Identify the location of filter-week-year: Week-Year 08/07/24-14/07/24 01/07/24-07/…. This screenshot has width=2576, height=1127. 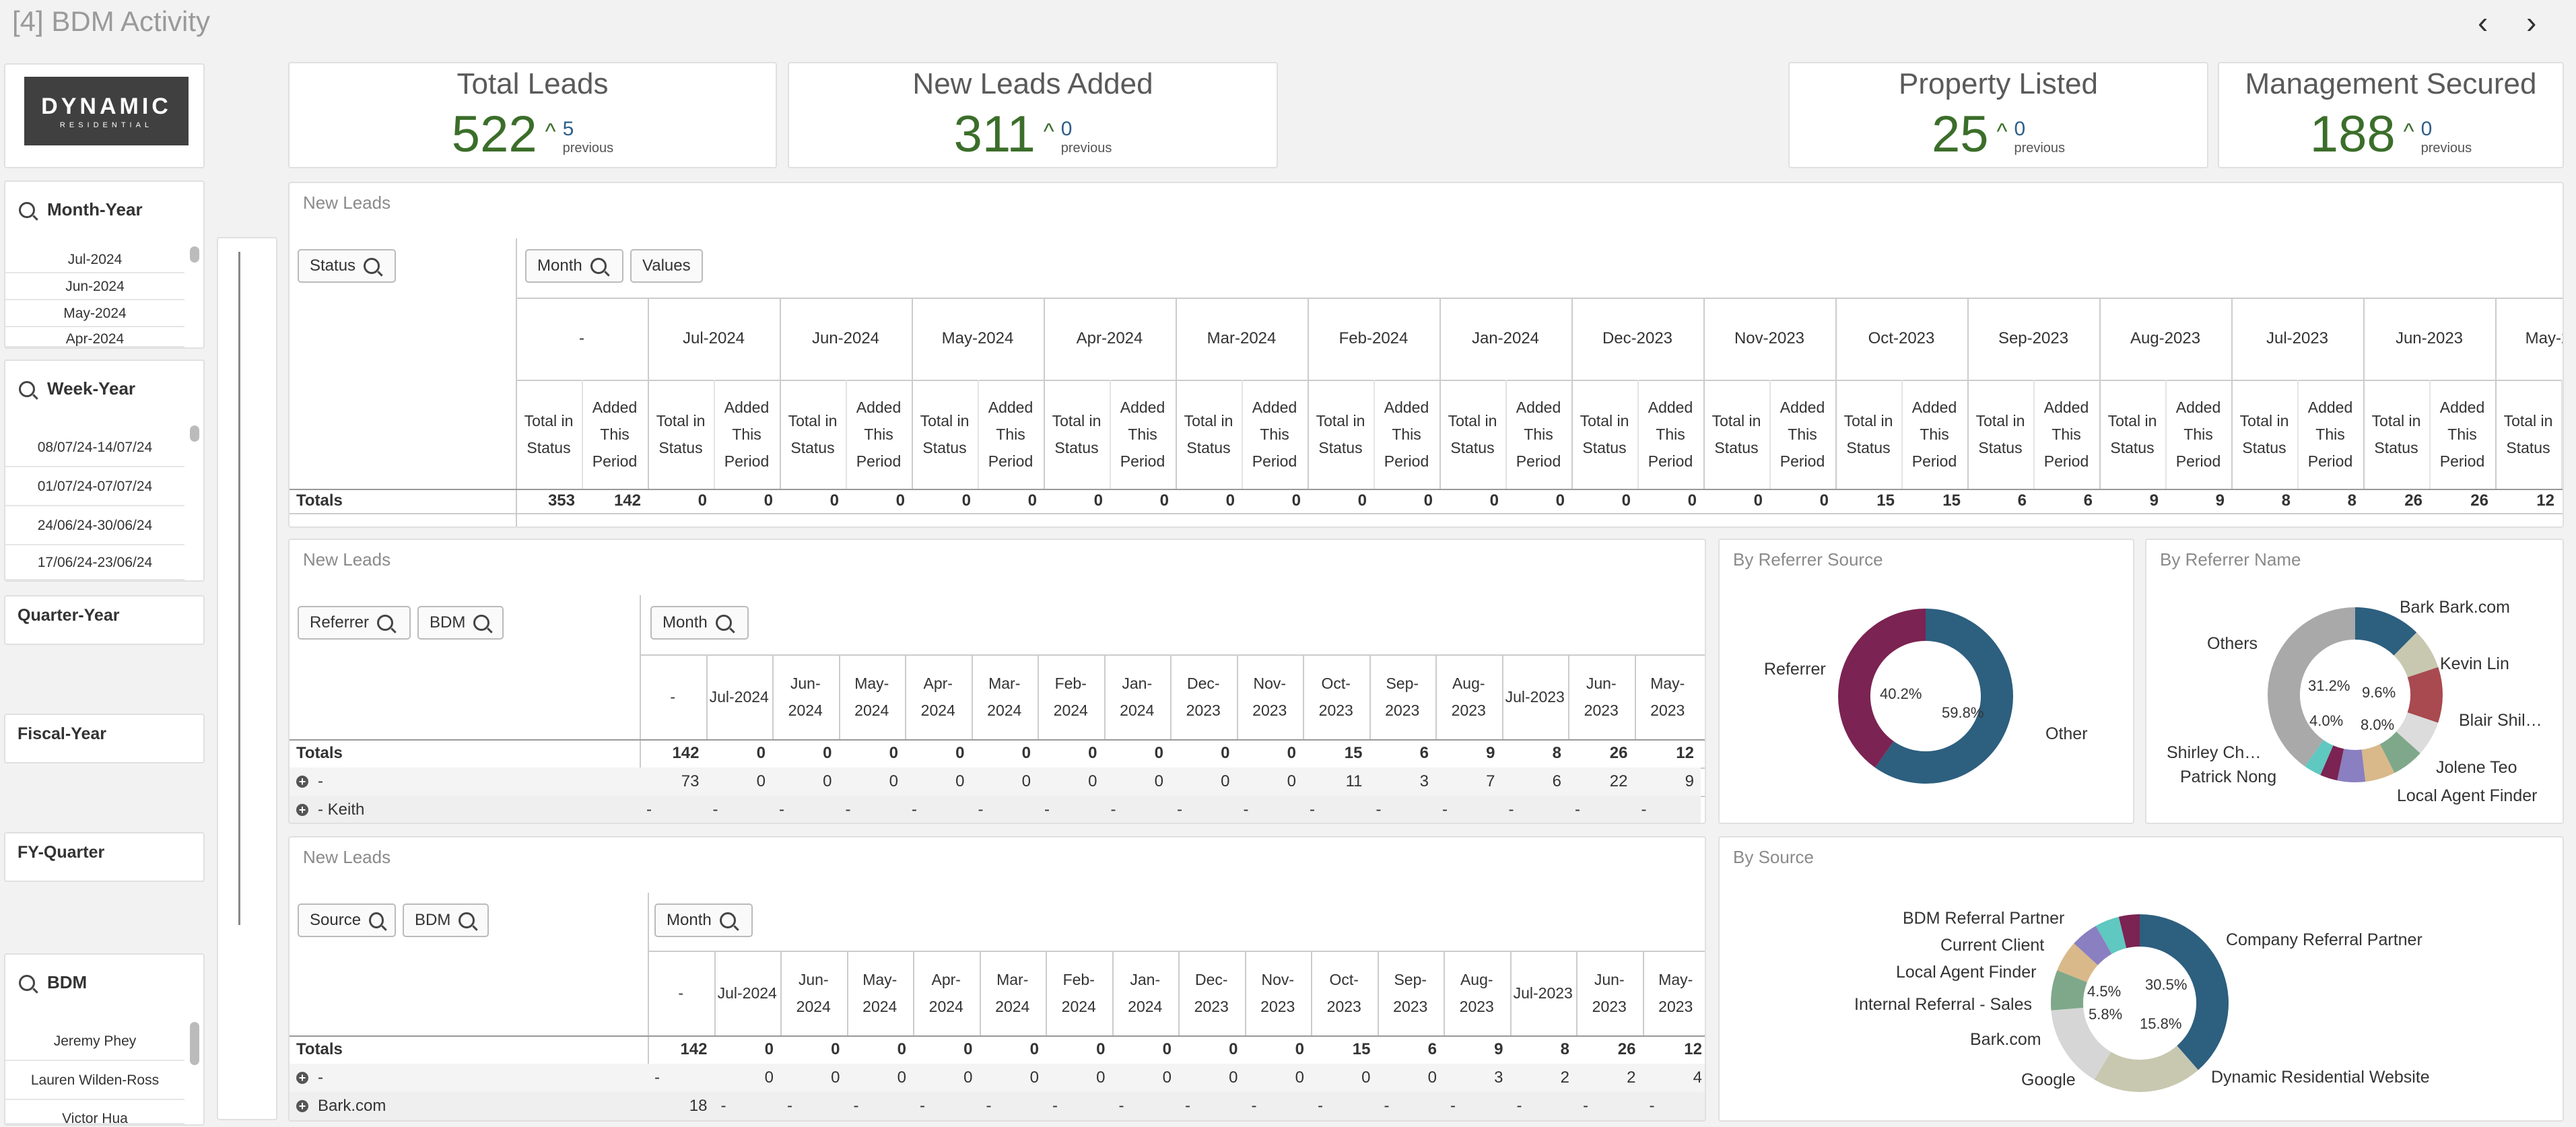
(104, 471).